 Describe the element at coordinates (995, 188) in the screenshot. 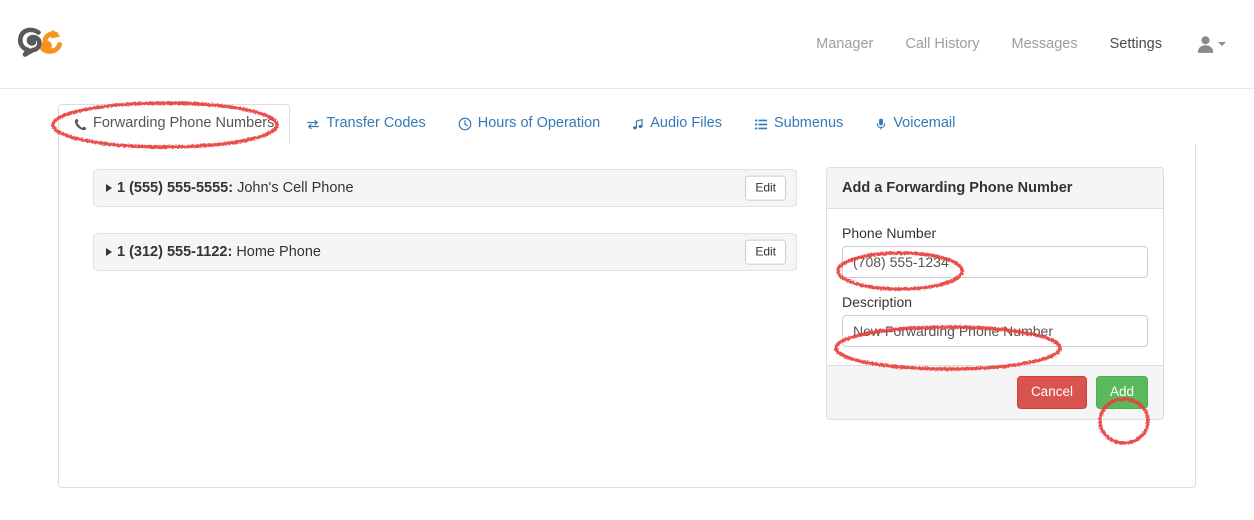

I see `panel-title: Add a Forwarding Phone Number` at that location.